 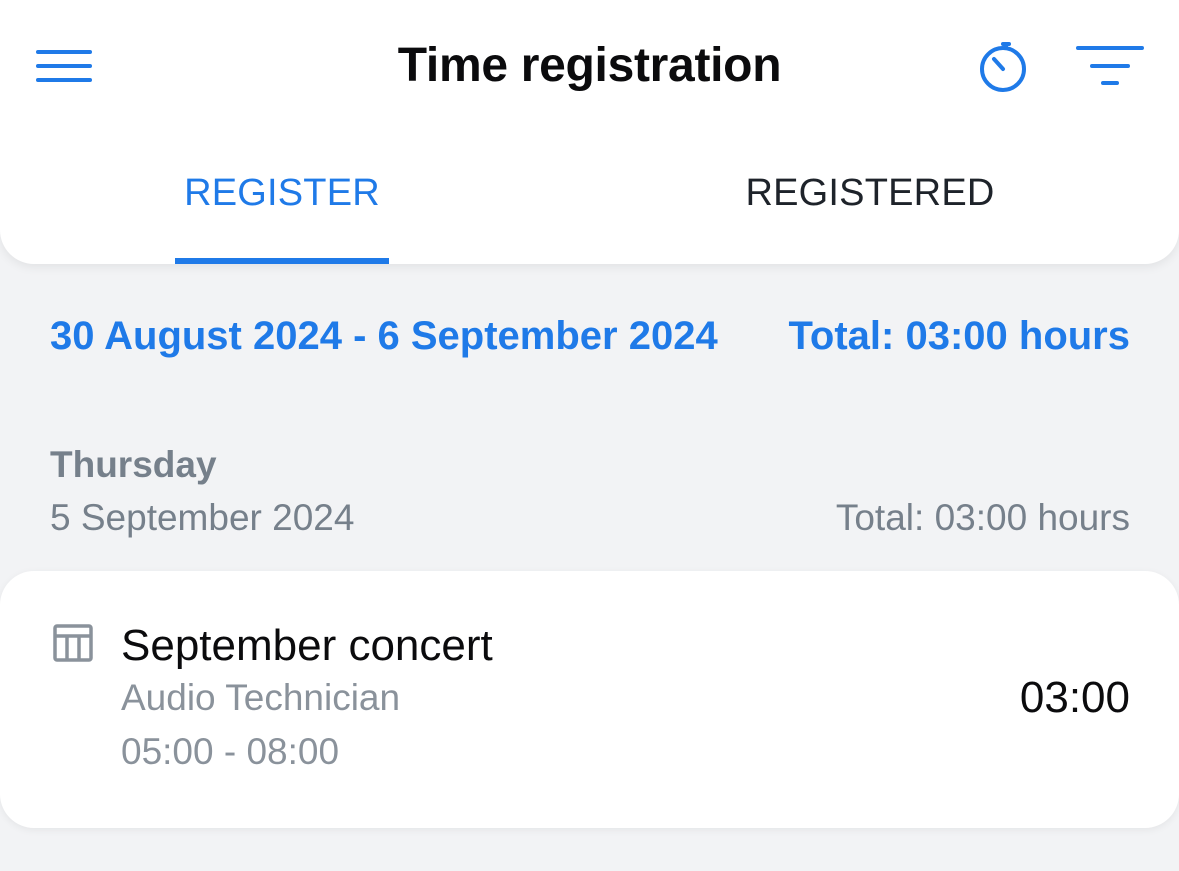 I want to click on active-tab-indicator, so click(x=282, y=261).